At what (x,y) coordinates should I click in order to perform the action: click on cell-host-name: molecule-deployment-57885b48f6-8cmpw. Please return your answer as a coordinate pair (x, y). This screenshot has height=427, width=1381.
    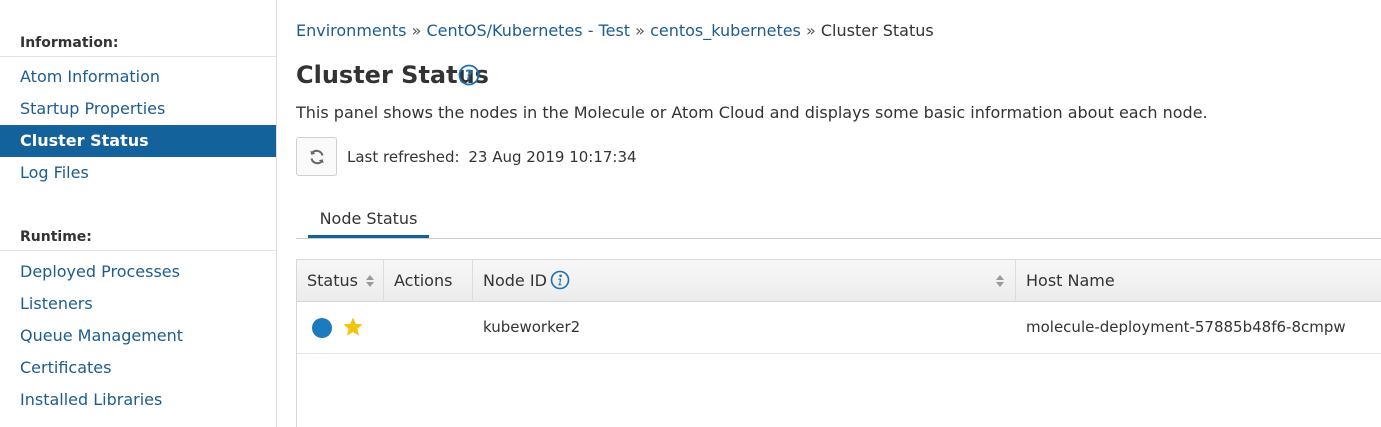
    Looking at the image, I should click on (1186, 327).